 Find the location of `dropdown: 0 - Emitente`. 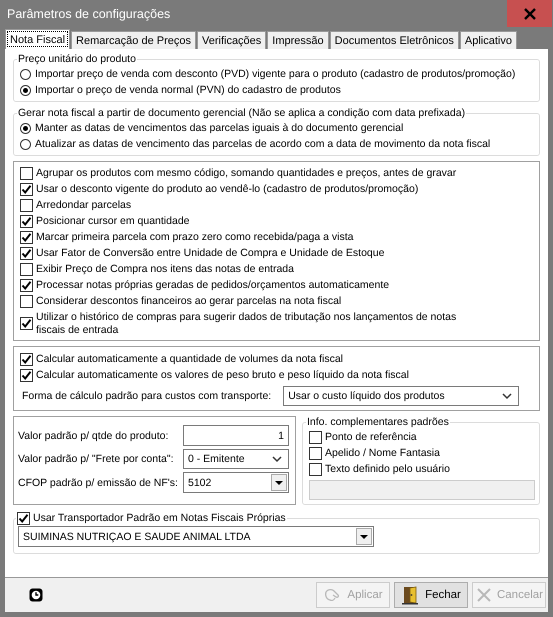

dropdown: 0 - Emitente is located at coordinates (236, 459).